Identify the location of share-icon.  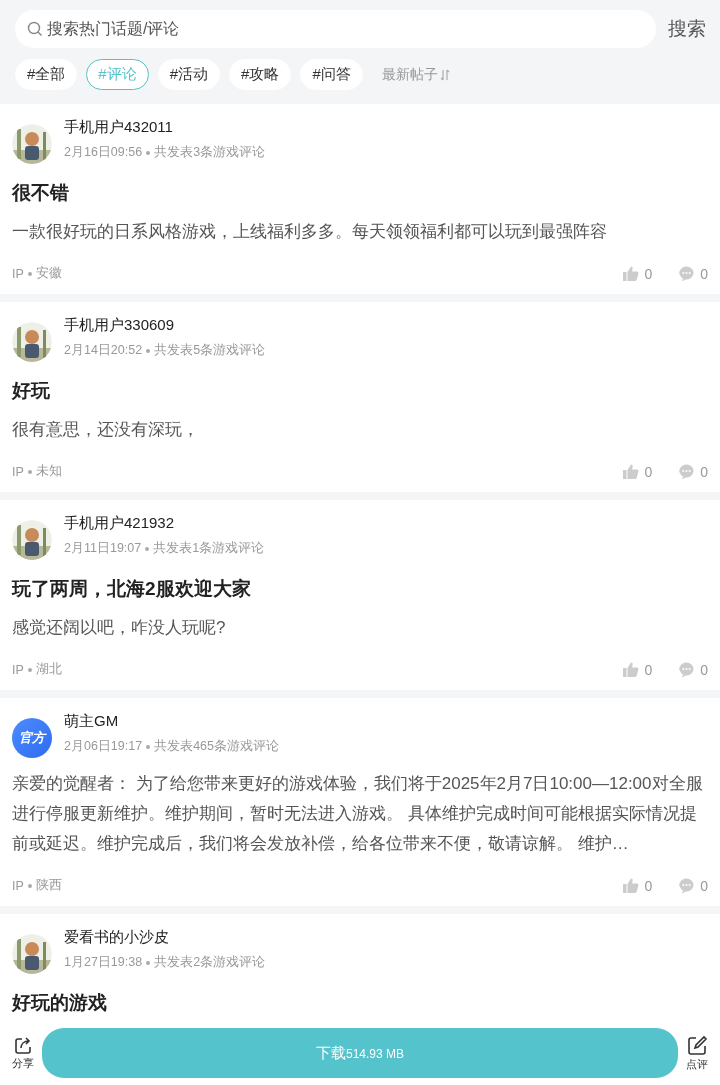
(23, 1045).